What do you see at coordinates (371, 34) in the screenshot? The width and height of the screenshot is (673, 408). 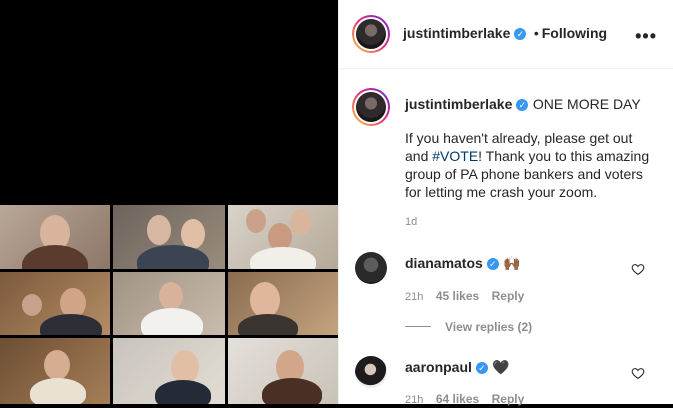 I see `avatar` at bounding box center [371, 34].